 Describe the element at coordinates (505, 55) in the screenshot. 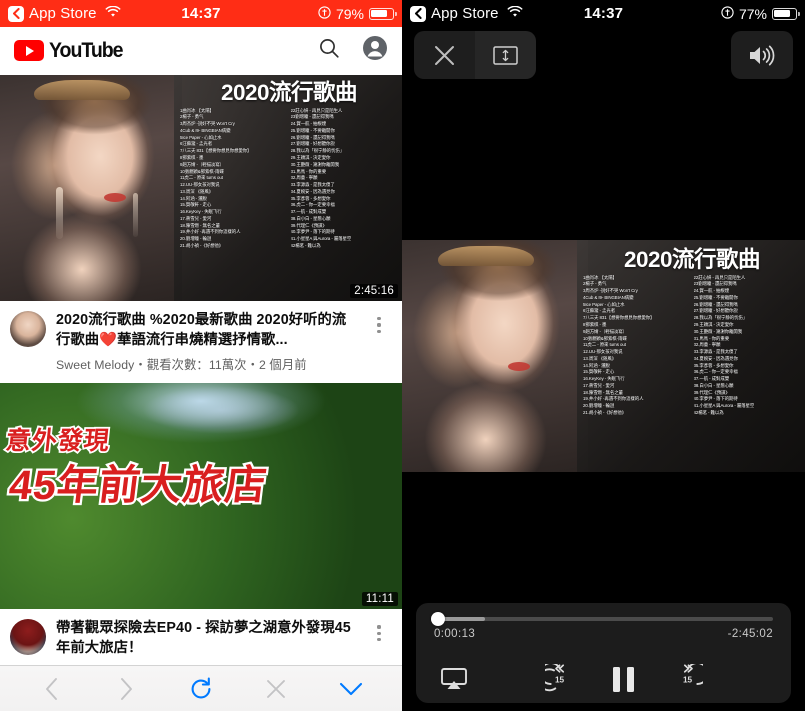

I see `aspect-ratio-icon` at that location.